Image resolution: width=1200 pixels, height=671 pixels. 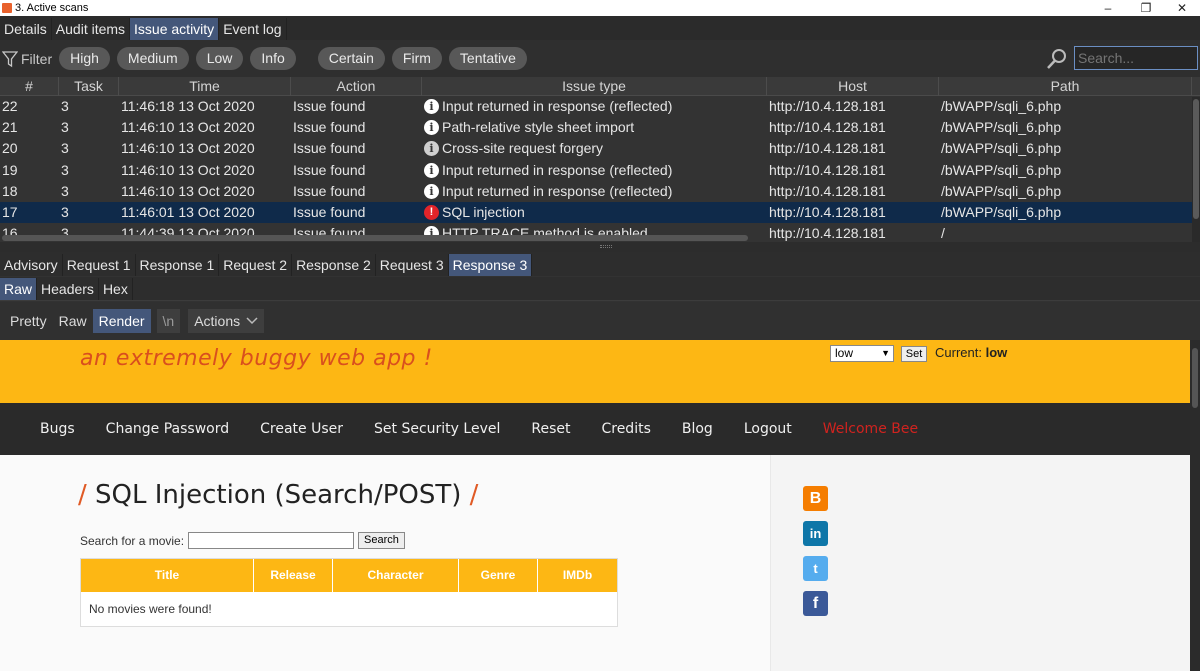 I want to click on filter-certain-button: Certain, so click(x=351, y=58).